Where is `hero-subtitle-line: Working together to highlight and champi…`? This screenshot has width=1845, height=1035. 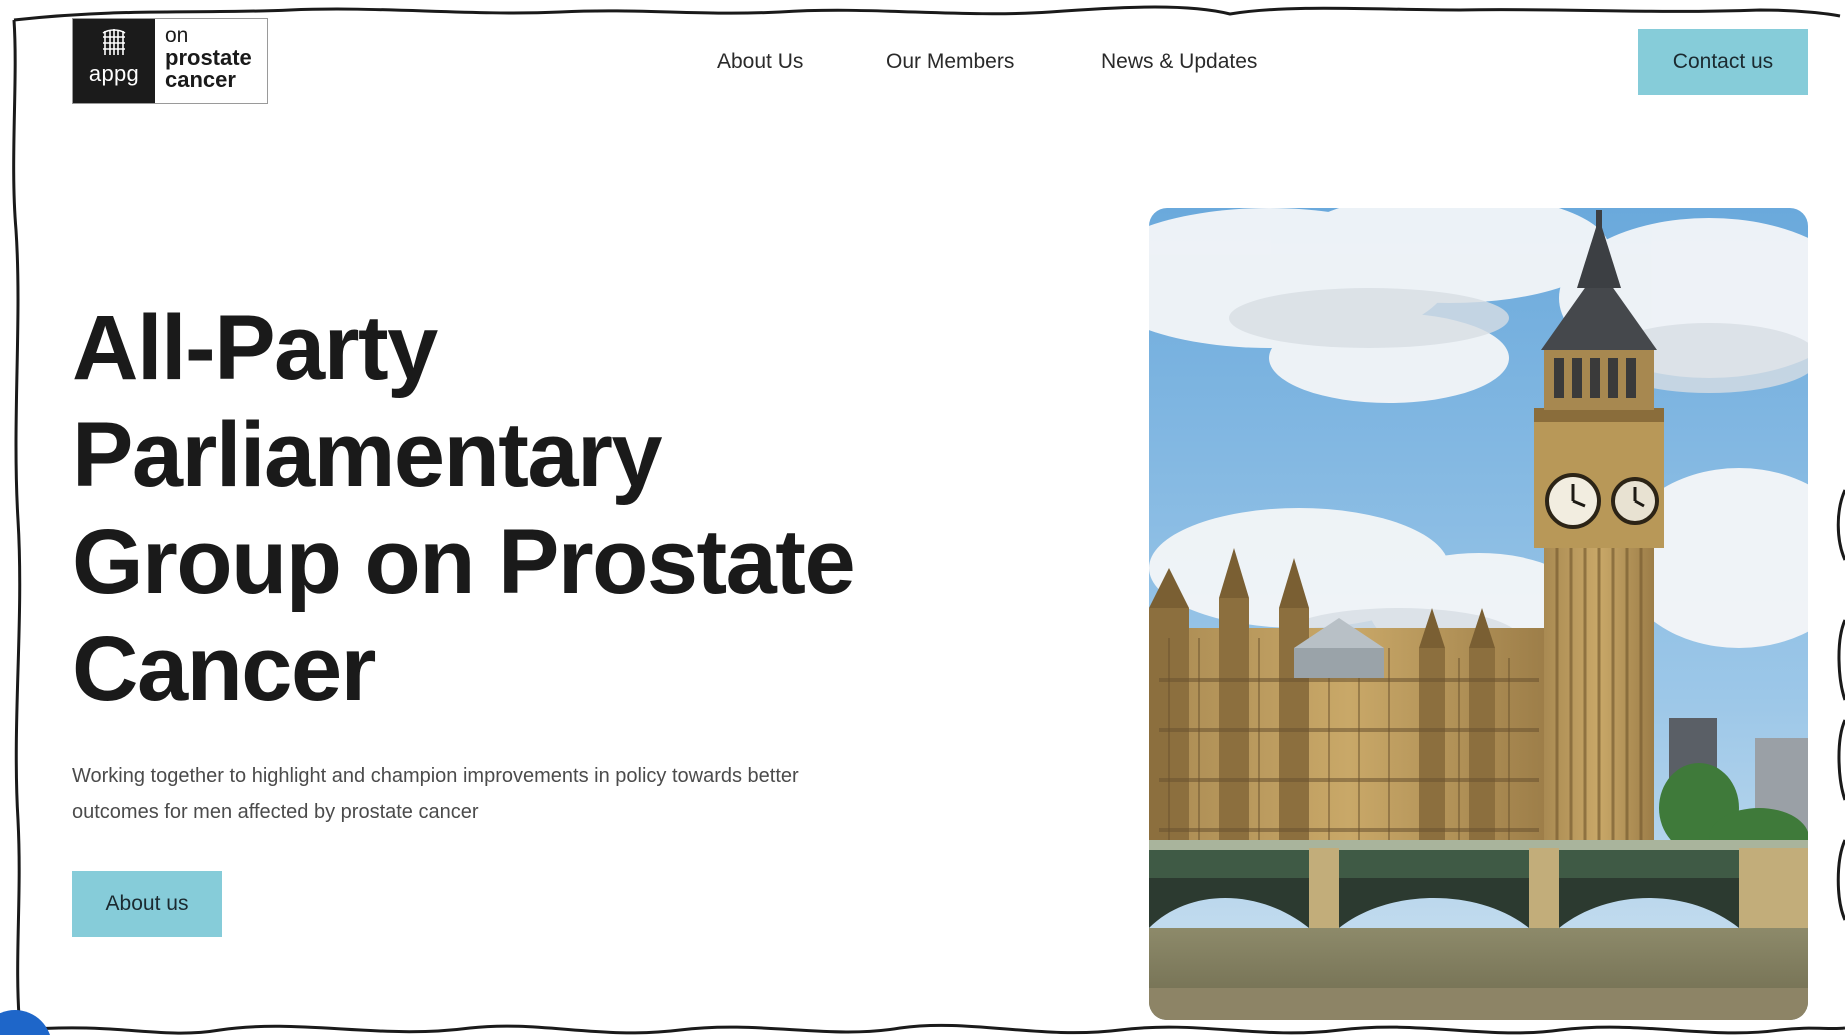
hero-subtitle-line: Working together to highlight and champi… is located at coordinates (435, 776).